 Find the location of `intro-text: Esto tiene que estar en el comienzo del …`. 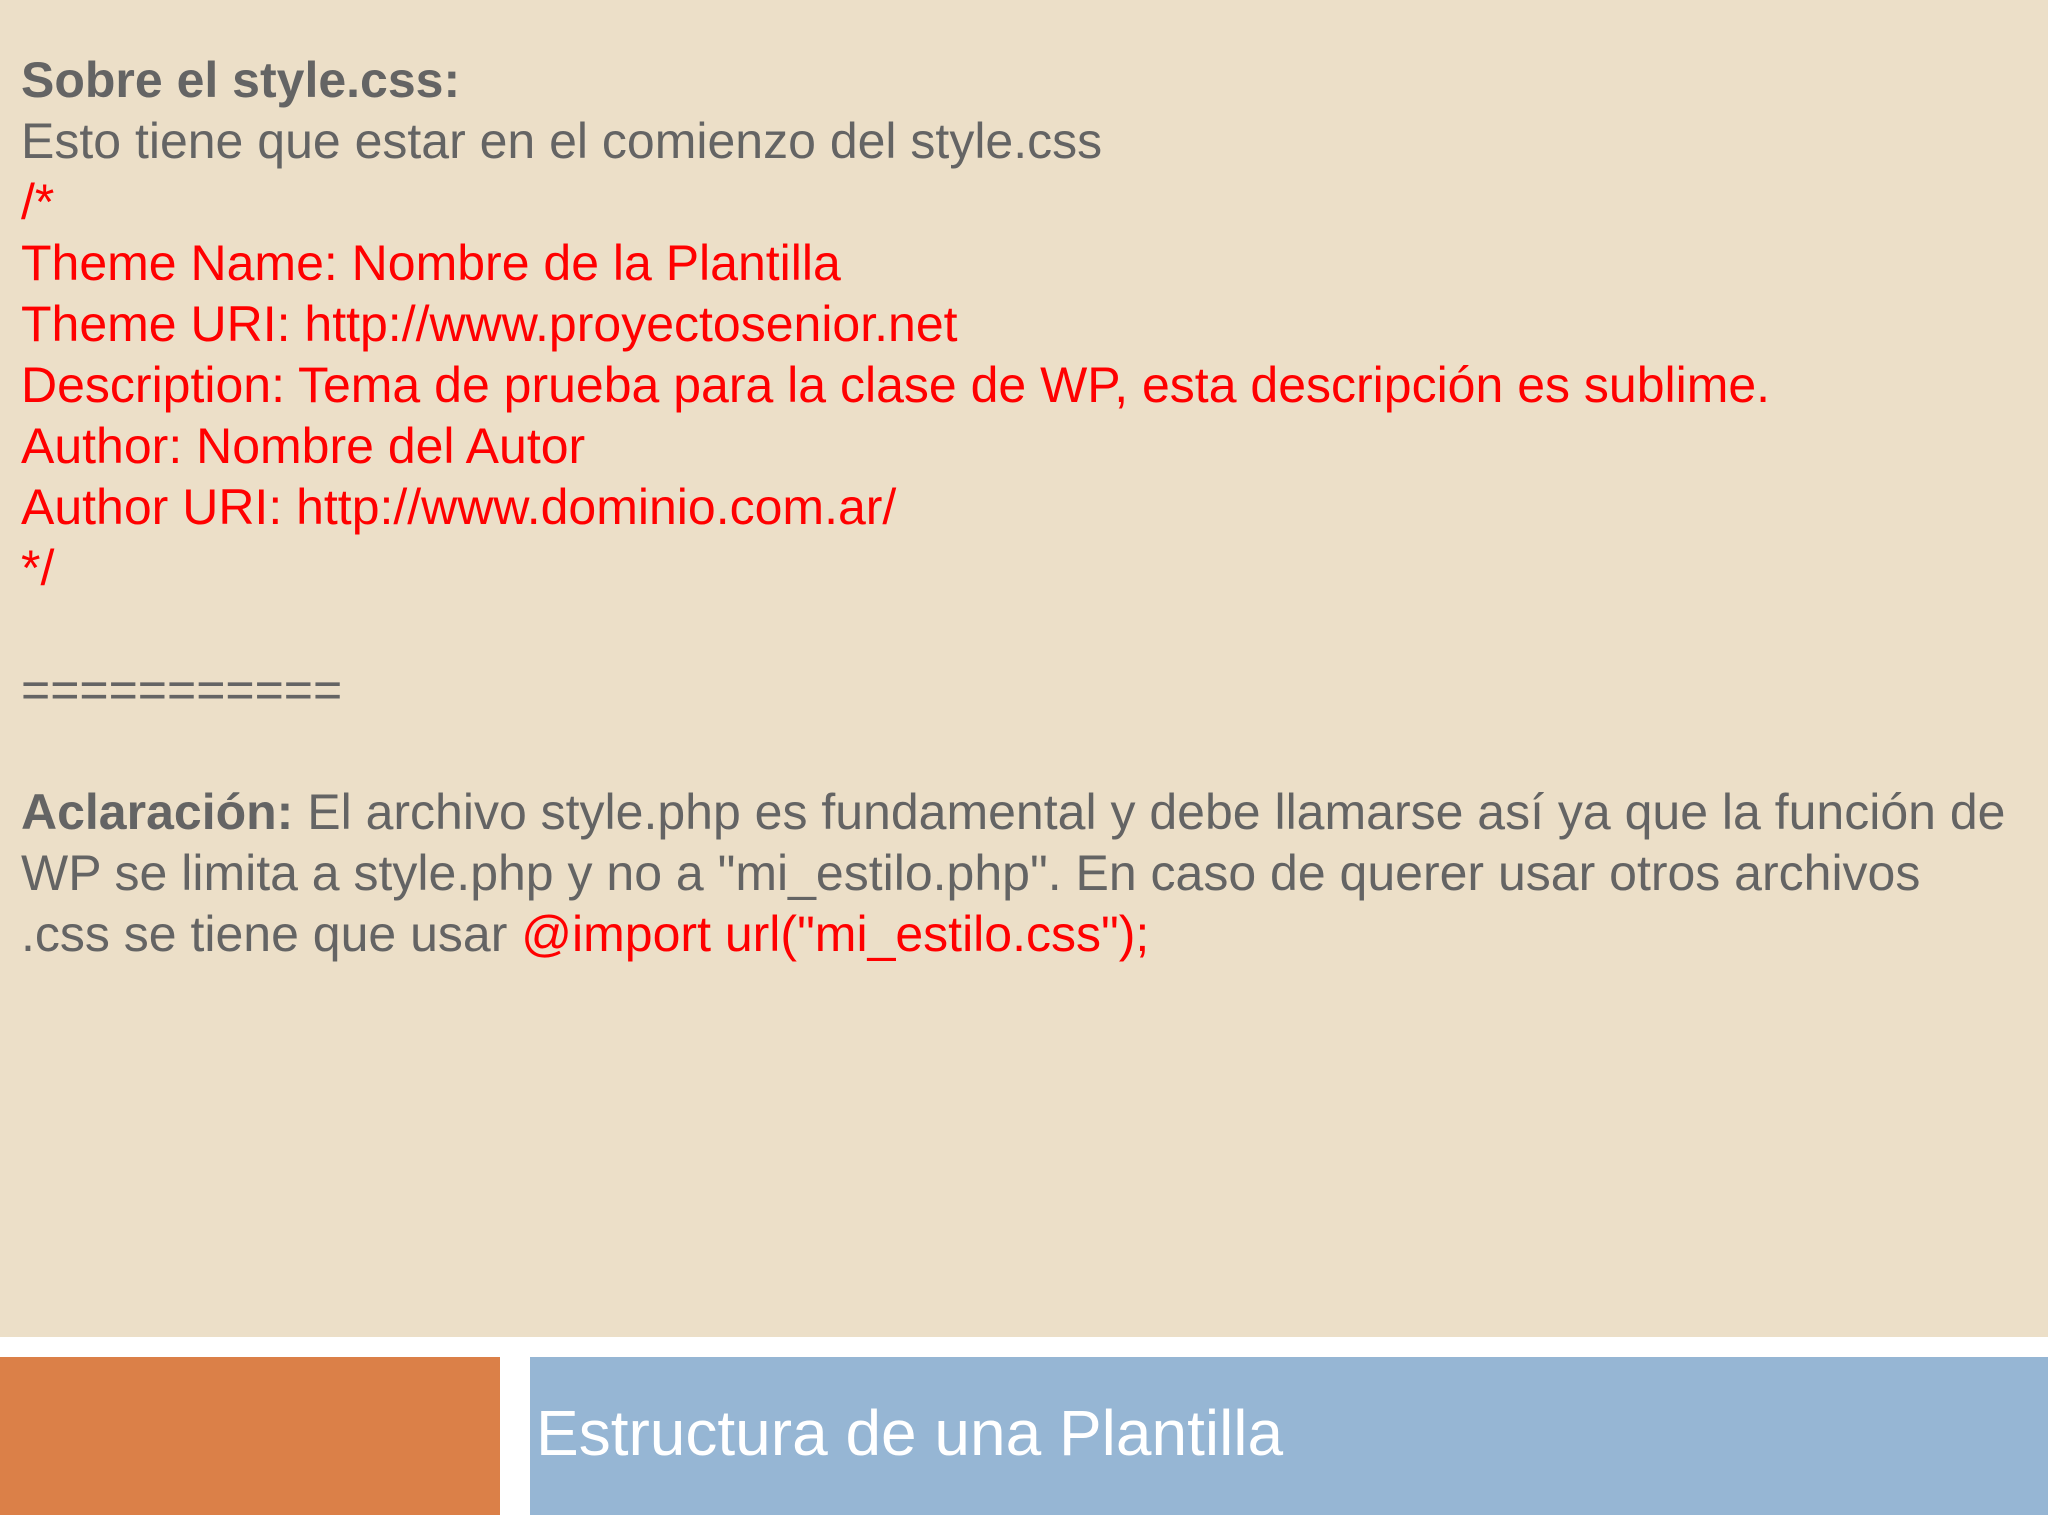

intro-text: Esto tiene que estar en el comienzo del … is located at coordinates (562, 141).